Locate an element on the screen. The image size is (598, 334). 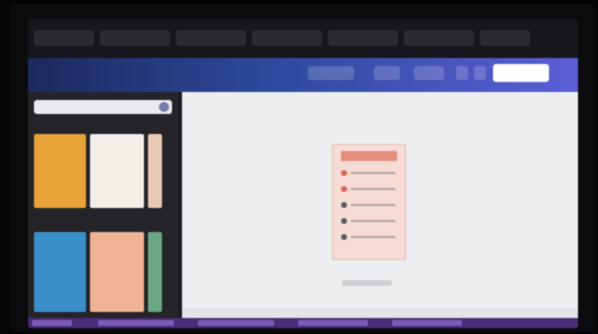
browser-tab-bar is located at coordinates (303, 38).